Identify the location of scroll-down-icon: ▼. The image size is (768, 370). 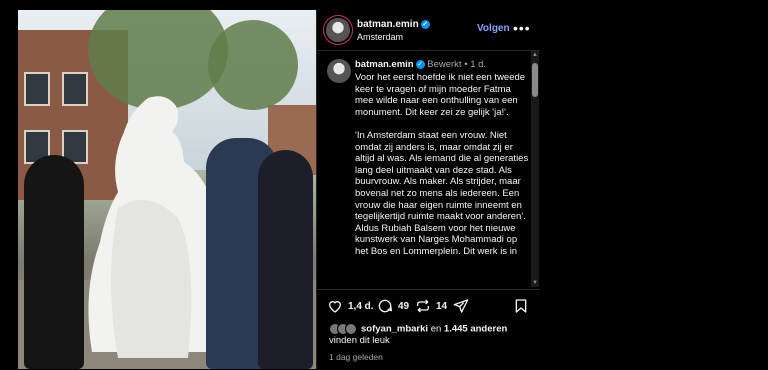
(535, 283).